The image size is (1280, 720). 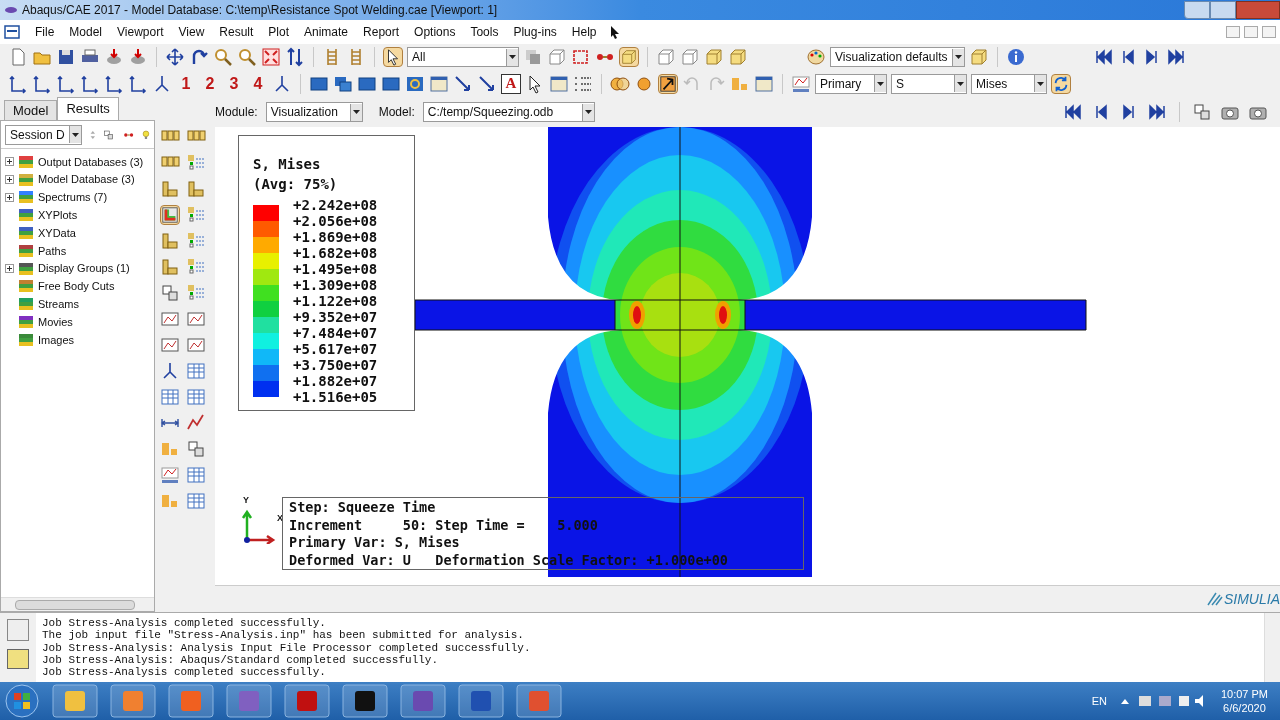 What do you see at coordinates (365, 701) in the screenshot?
I see `terminal-taskbar-icon` at bounding box center [365, 701].